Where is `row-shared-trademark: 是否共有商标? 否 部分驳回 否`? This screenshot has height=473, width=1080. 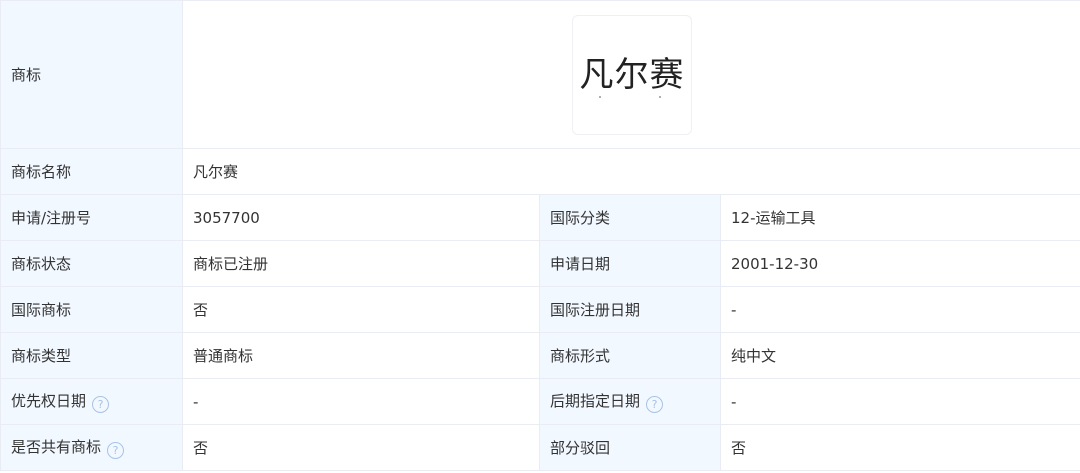
row-shared-trademark: 是否共有商标? 否 部分驳回 否 is located at coordinates (540, 447).